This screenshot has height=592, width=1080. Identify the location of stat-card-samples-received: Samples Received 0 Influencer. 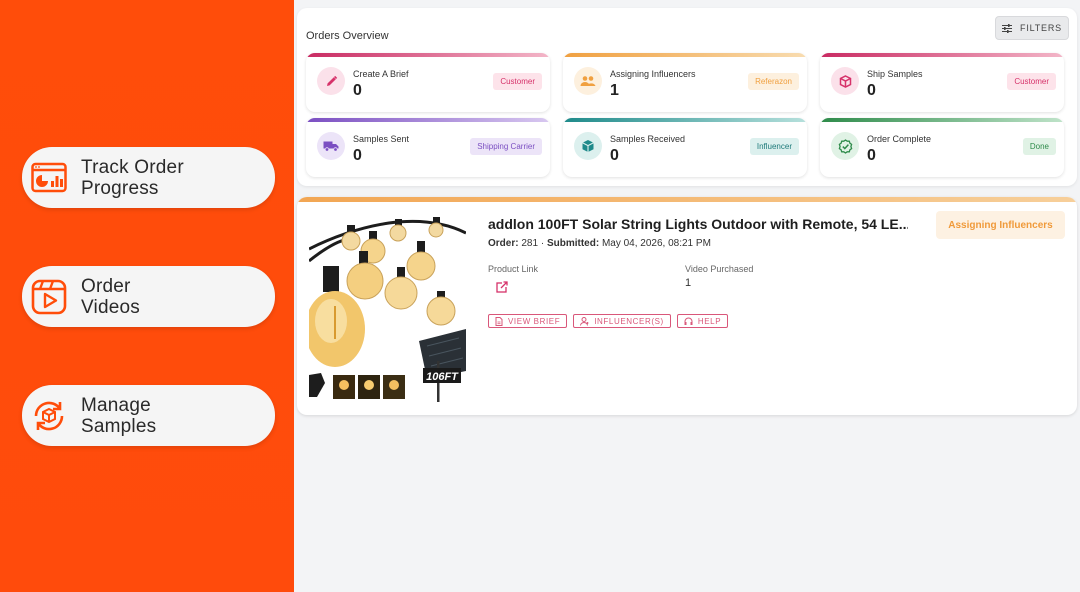
(685, 147).